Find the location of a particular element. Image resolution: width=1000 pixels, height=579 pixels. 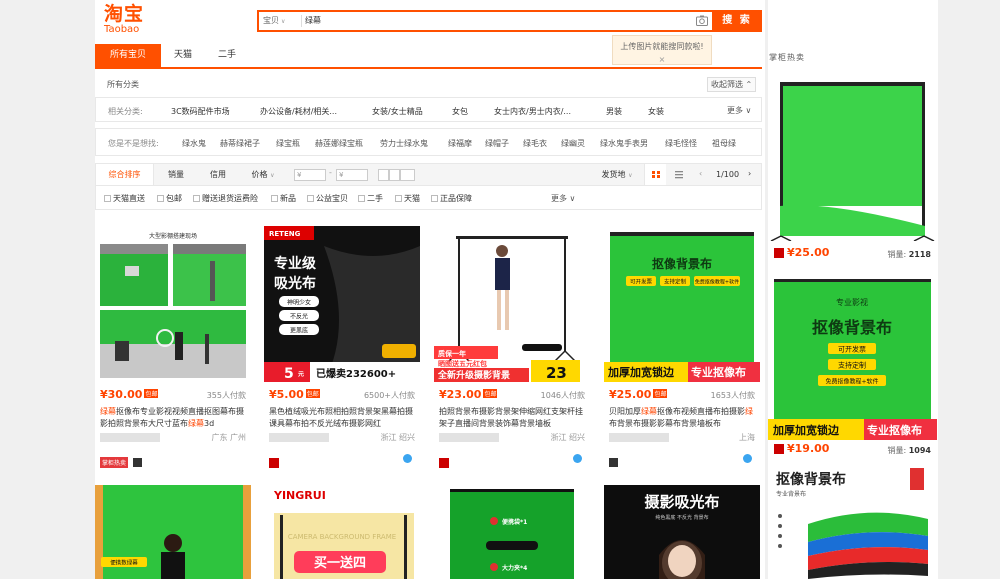

sort-price-label: 价格 is located at coordinates (259, 174).